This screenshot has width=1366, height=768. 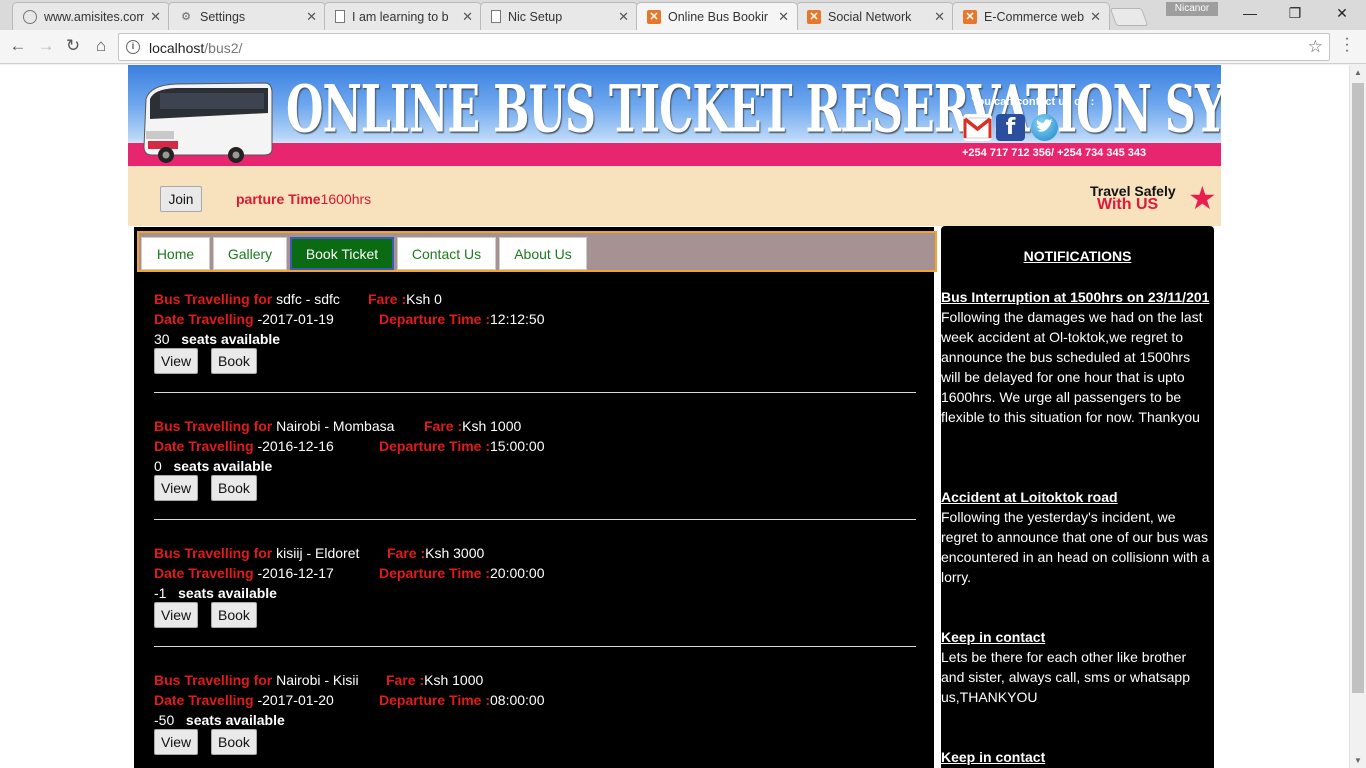 What do you see at coordinates (1358, 760) in the screenshot?
I see `scroll-down-icon: ▼` at bounding box center [1358, 760].